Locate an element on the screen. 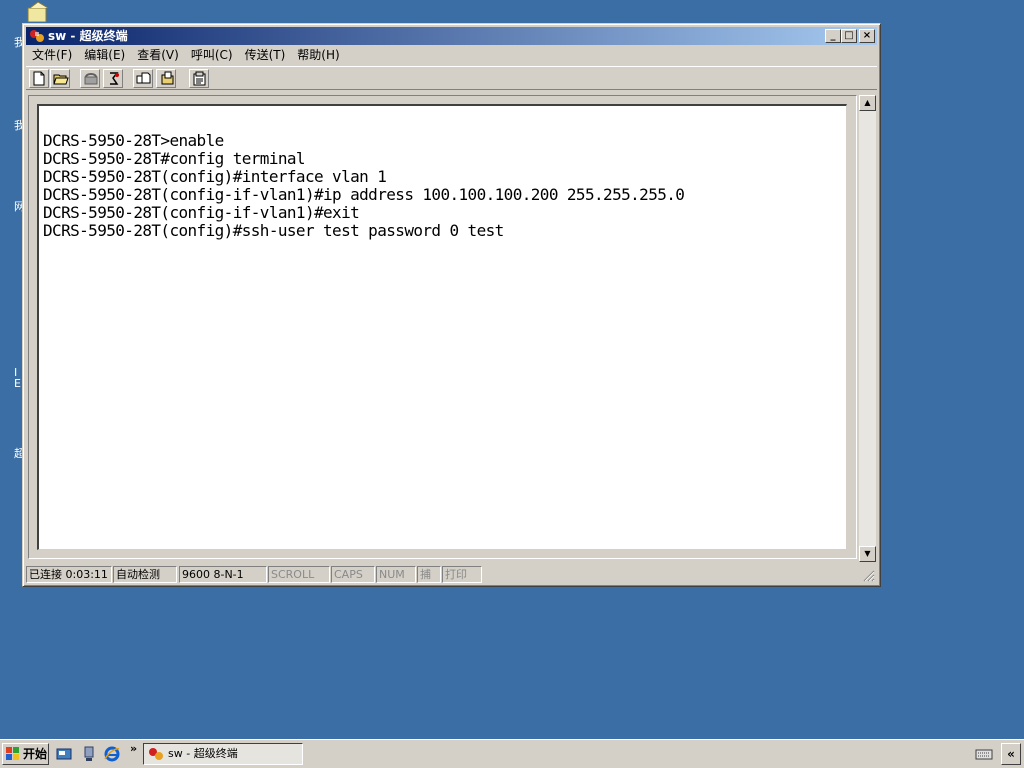  send-button is located at coordinates (143, 78).